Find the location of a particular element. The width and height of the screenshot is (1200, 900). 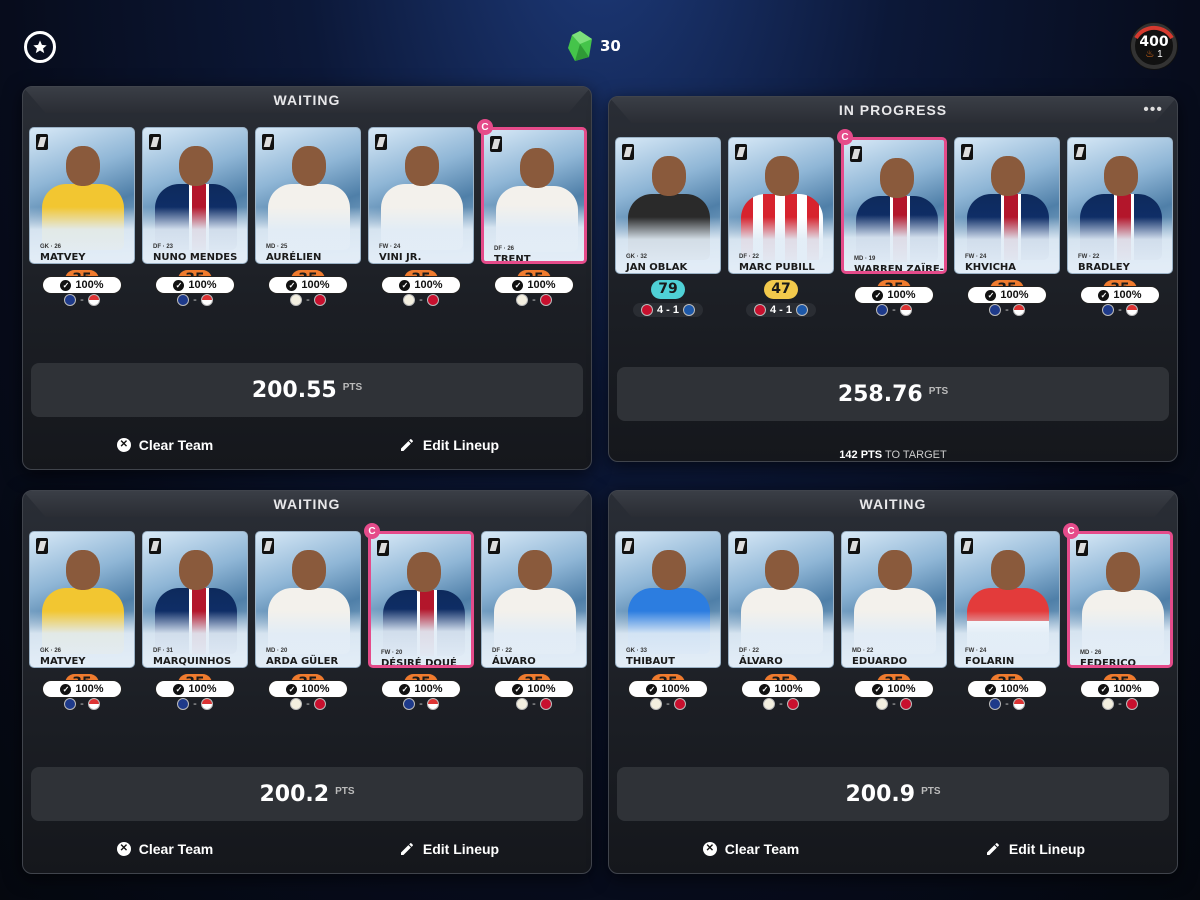

player-slot: GK · 33 THIBAUT COURTOIS✓100%35- is located at coordinates (668, 621).